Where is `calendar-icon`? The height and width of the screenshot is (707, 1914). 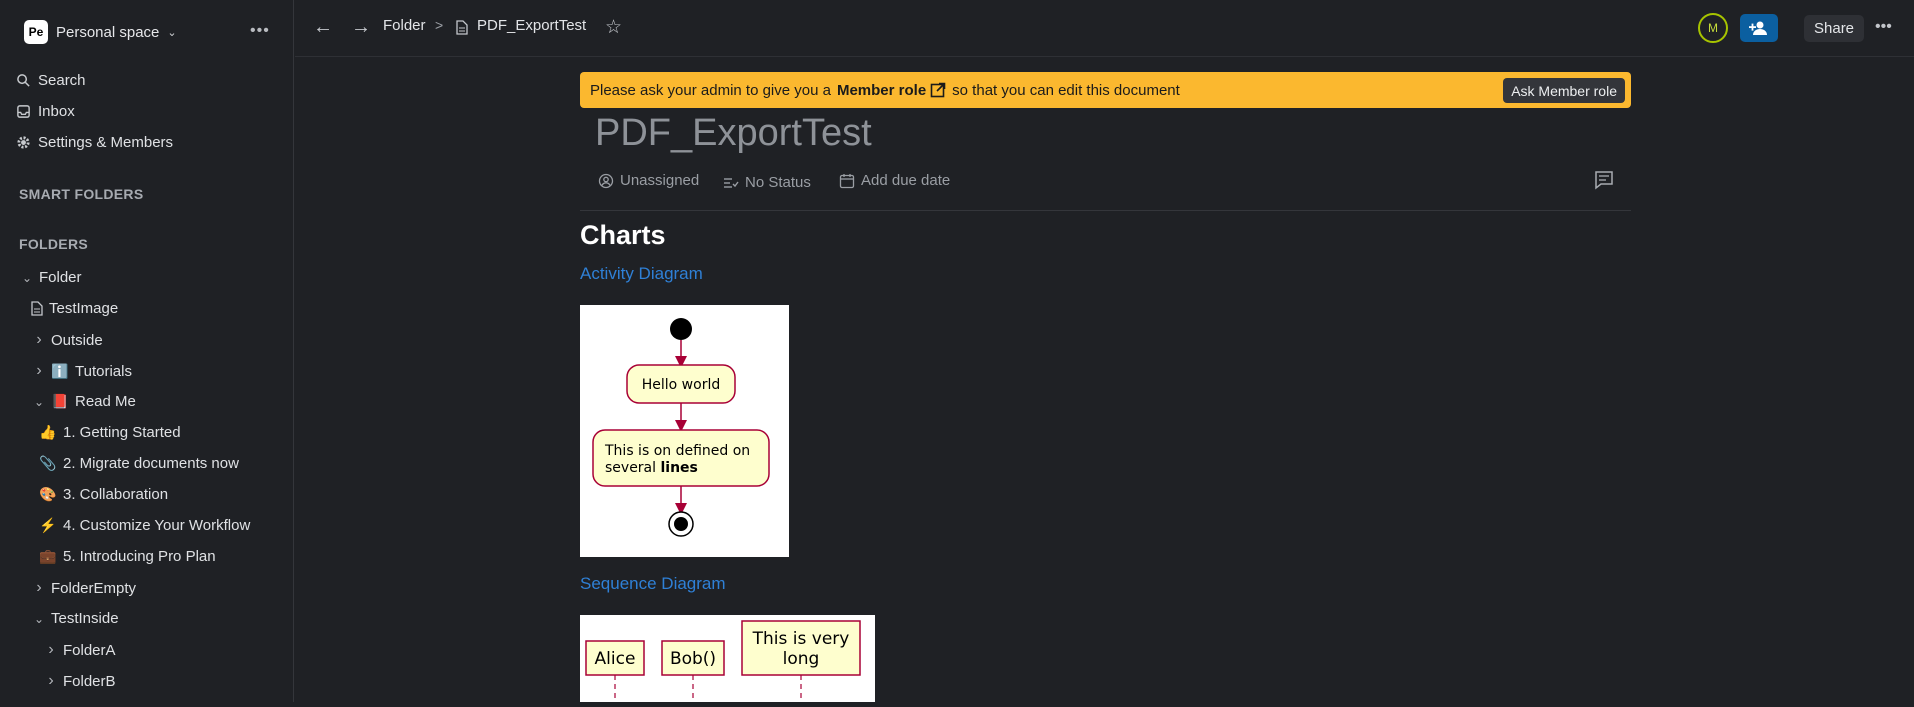
calendar-icon is located at coordinates (847, 180).